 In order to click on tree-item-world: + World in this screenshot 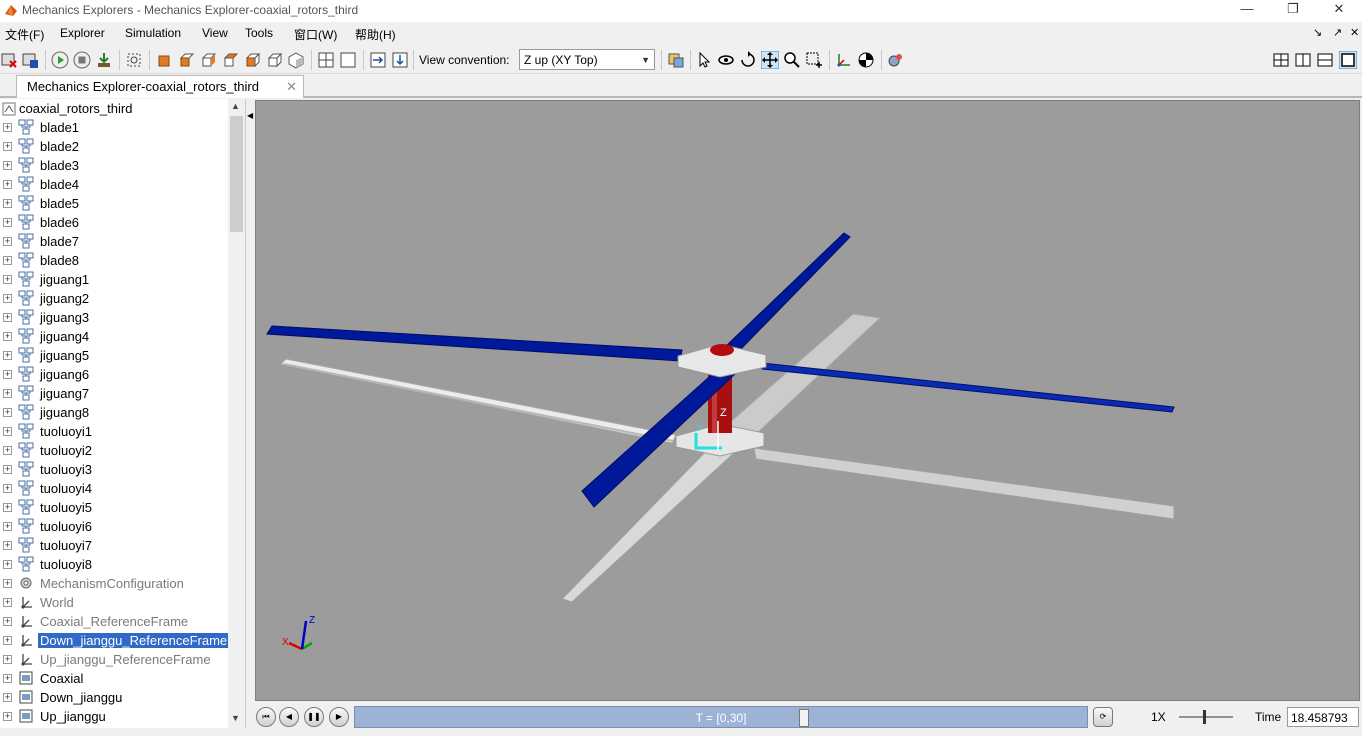, I will do `click(114, 602)`.